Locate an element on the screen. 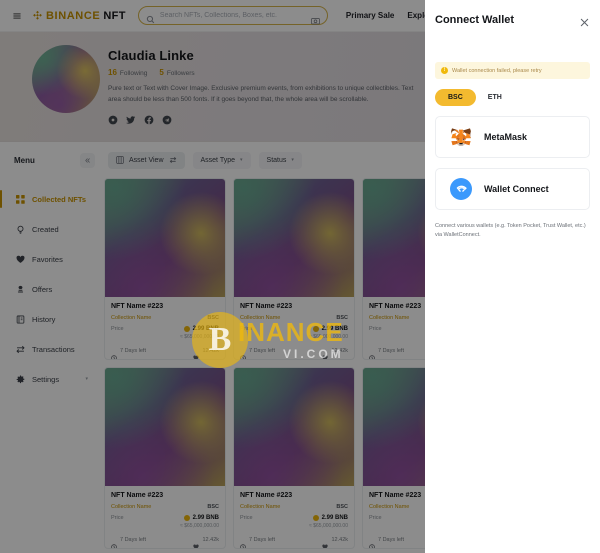 This screenshot has width=600, height=553. chain-option-bsc: BSC is located at coordinates (455, 97).